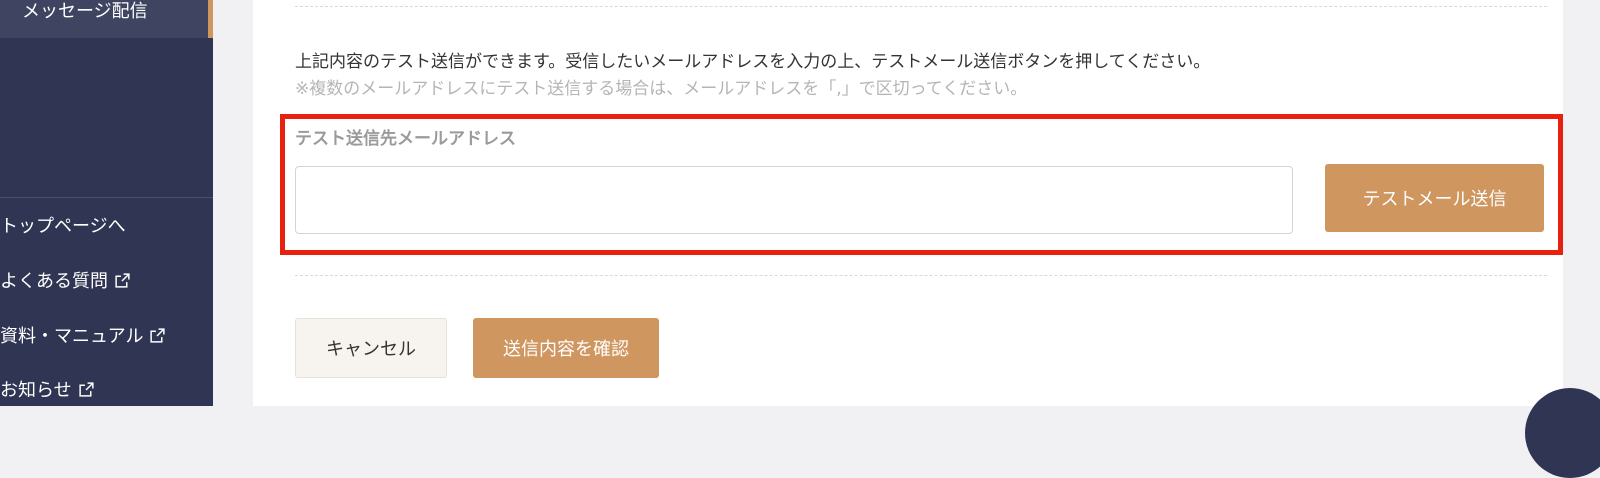  I want to click on sidebar-link-label: トップページへ, so click(63, 226).